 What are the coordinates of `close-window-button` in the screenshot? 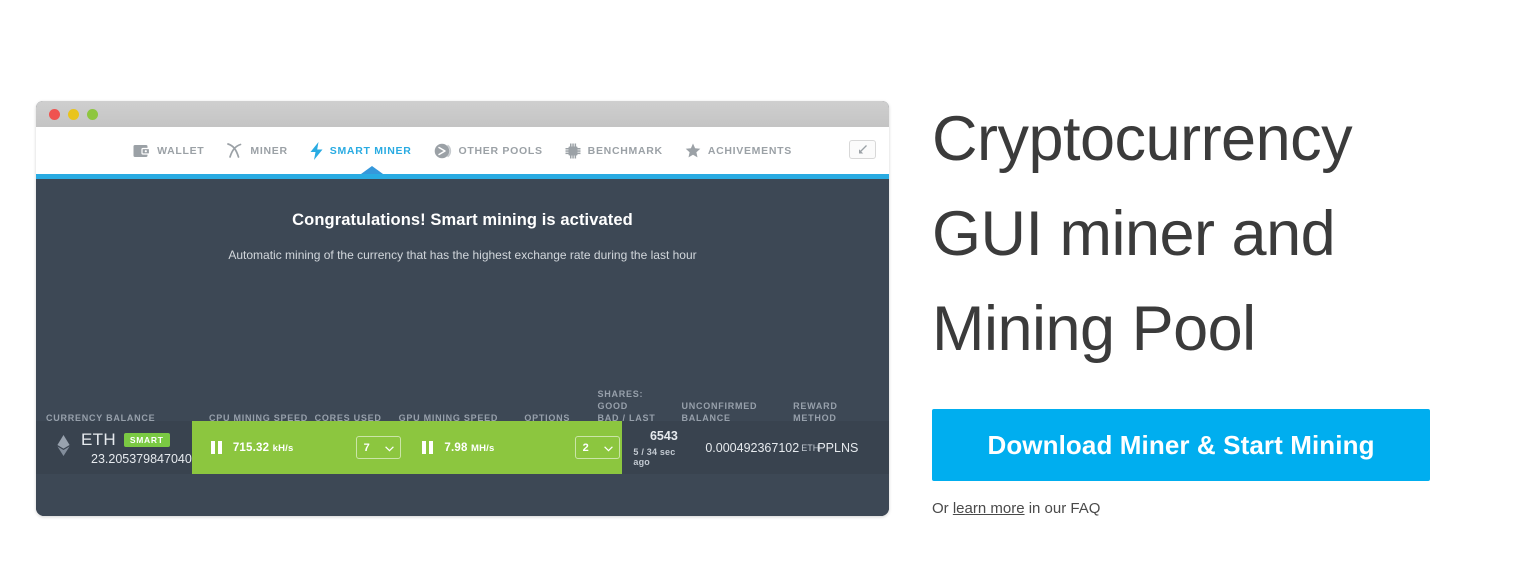 It's located at (54, 114).